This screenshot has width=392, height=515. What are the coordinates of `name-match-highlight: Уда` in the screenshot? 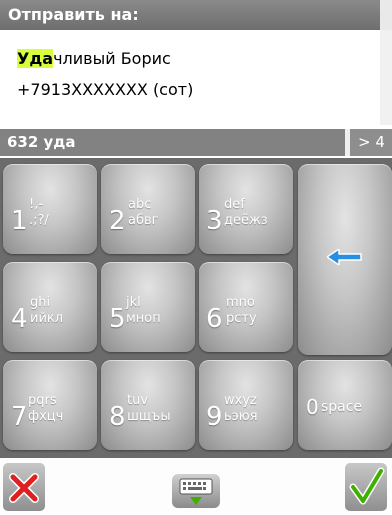 It's located at (35, 58).